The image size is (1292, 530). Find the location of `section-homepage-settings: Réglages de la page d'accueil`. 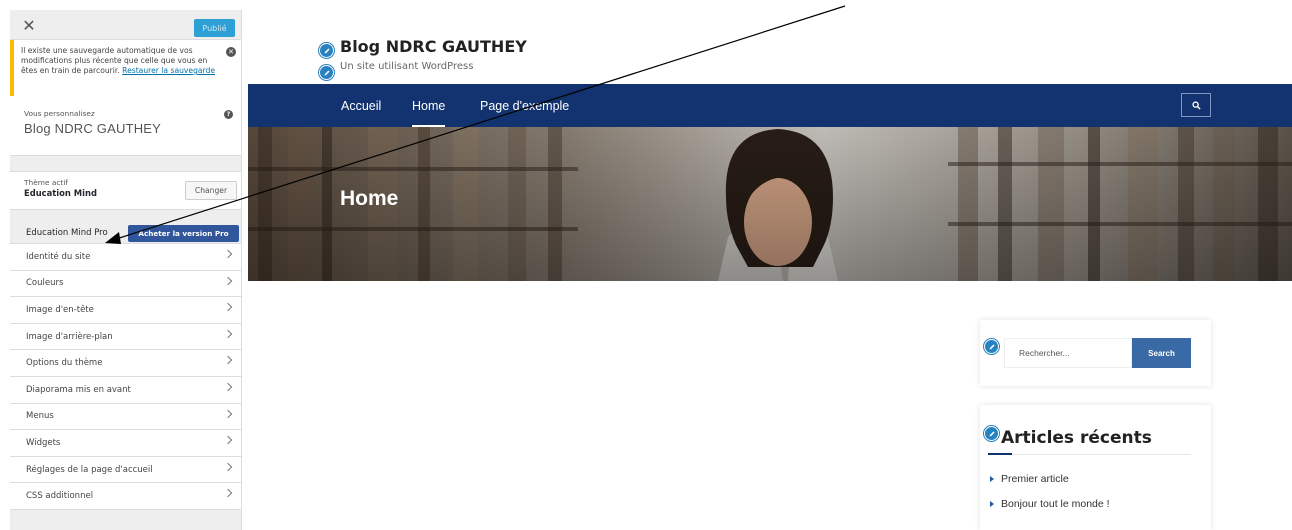

section-homepage-settings: Réglages de la page d'accueil is located at coordinates (125, 470).